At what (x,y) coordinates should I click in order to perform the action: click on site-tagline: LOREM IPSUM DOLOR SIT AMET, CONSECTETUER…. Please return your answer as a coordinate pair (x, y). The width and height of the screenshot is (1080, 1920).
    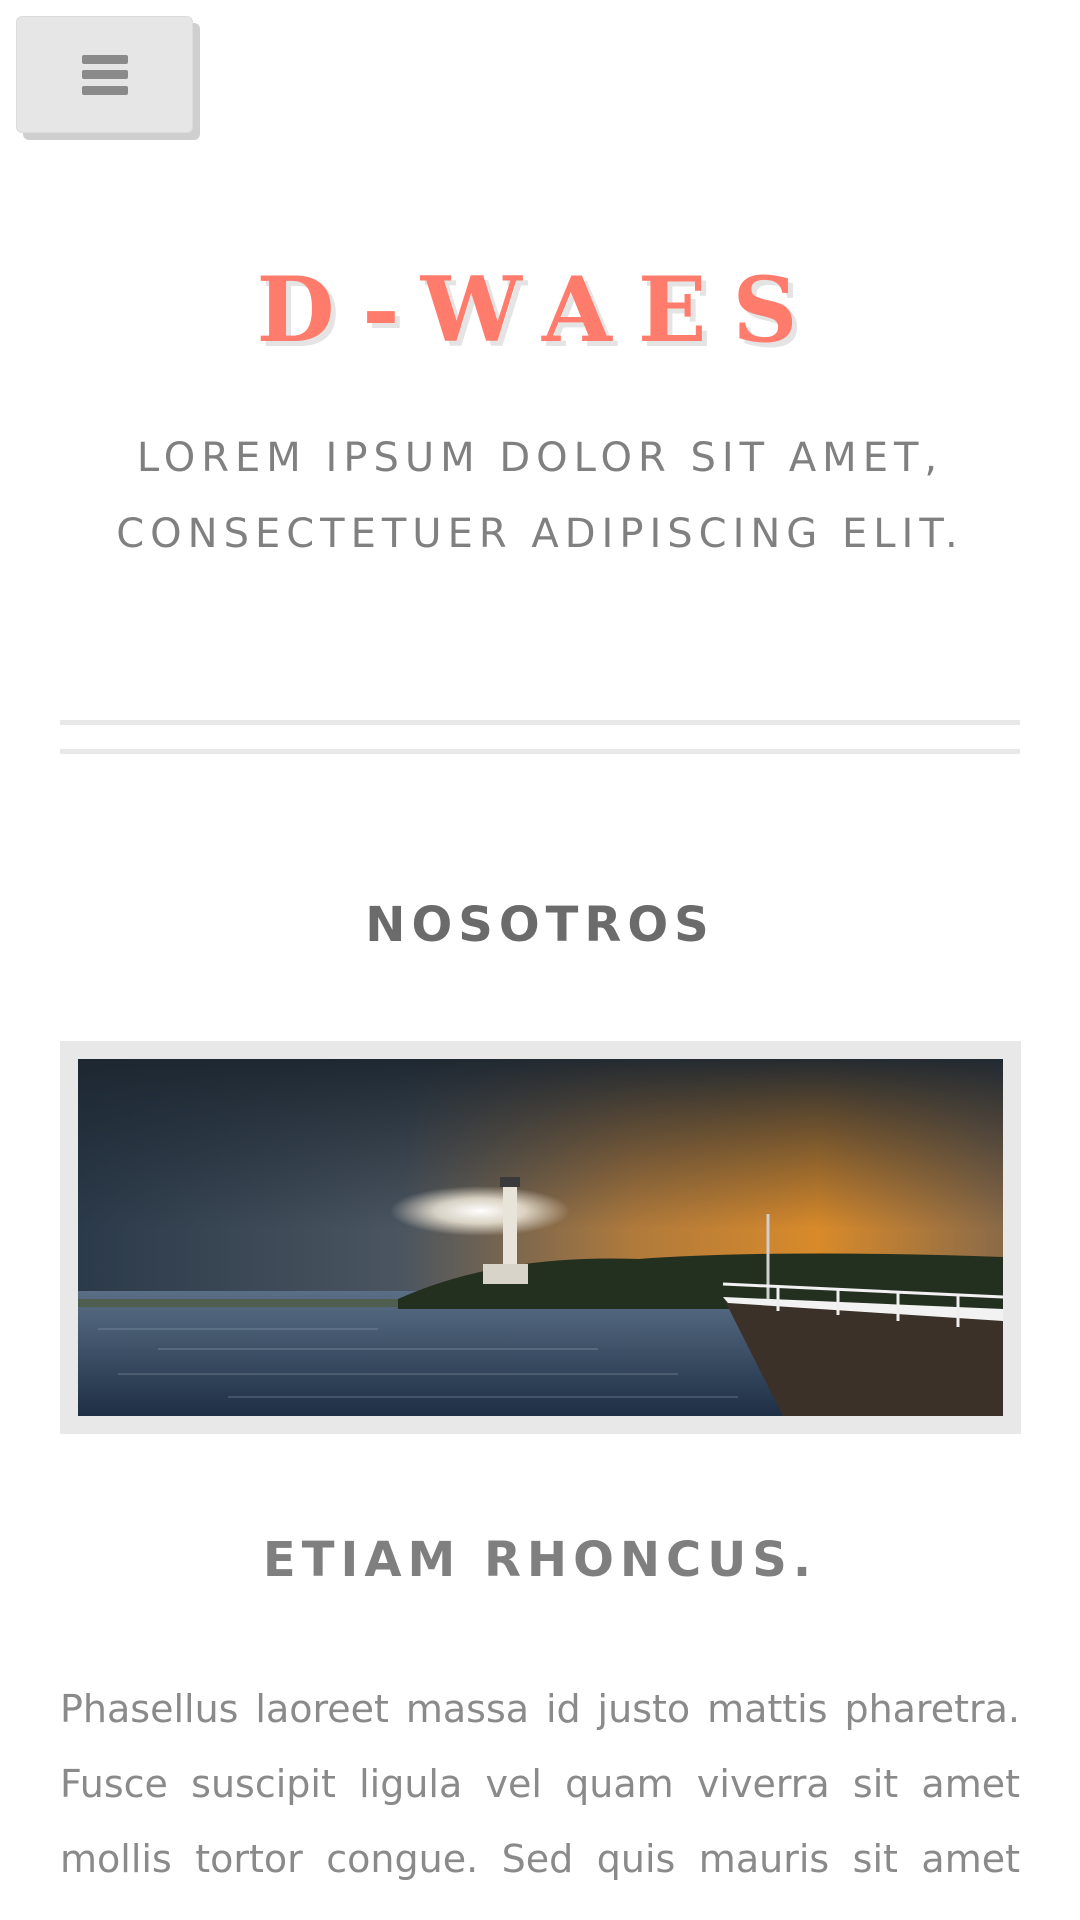
    Looking at the image, I should click on (540, 496).